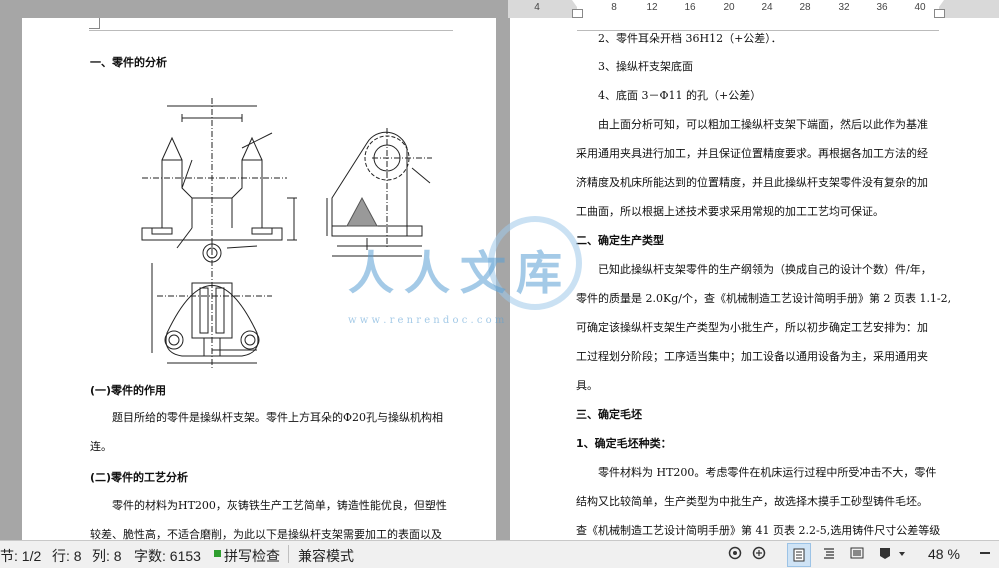 This screenshot has width=999, height=568. I want to click on display-options-icon, so click(759, 553).